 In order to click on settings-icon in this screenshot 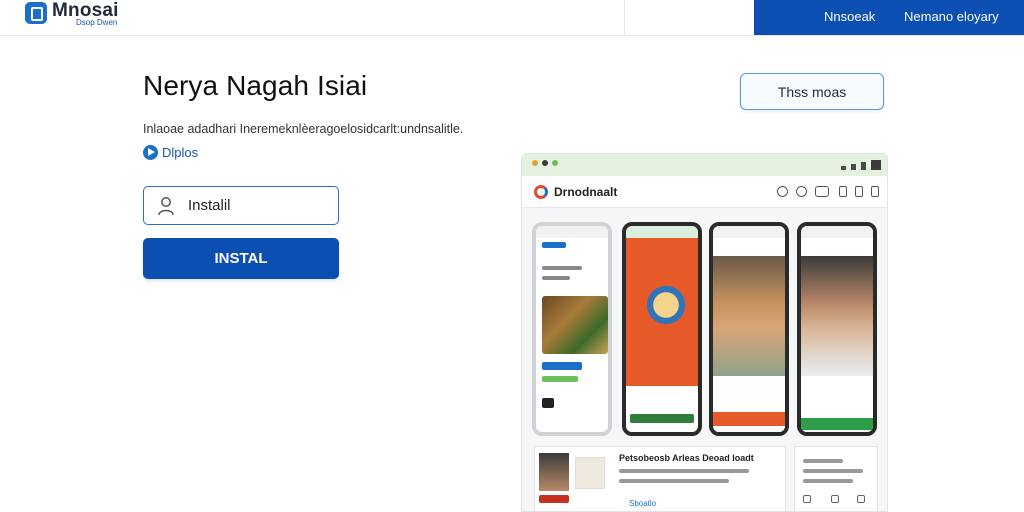, I will do `click(782, 191)`.